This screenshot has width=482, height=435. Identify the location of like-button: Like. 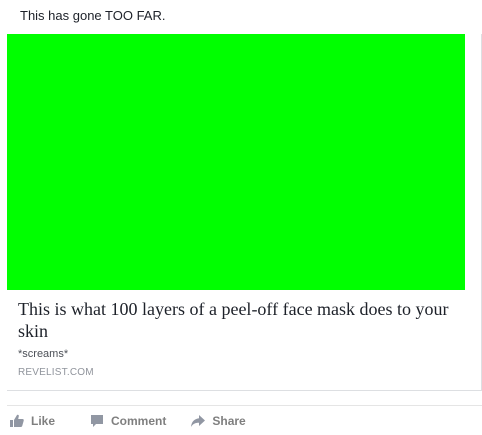
(32, 420).